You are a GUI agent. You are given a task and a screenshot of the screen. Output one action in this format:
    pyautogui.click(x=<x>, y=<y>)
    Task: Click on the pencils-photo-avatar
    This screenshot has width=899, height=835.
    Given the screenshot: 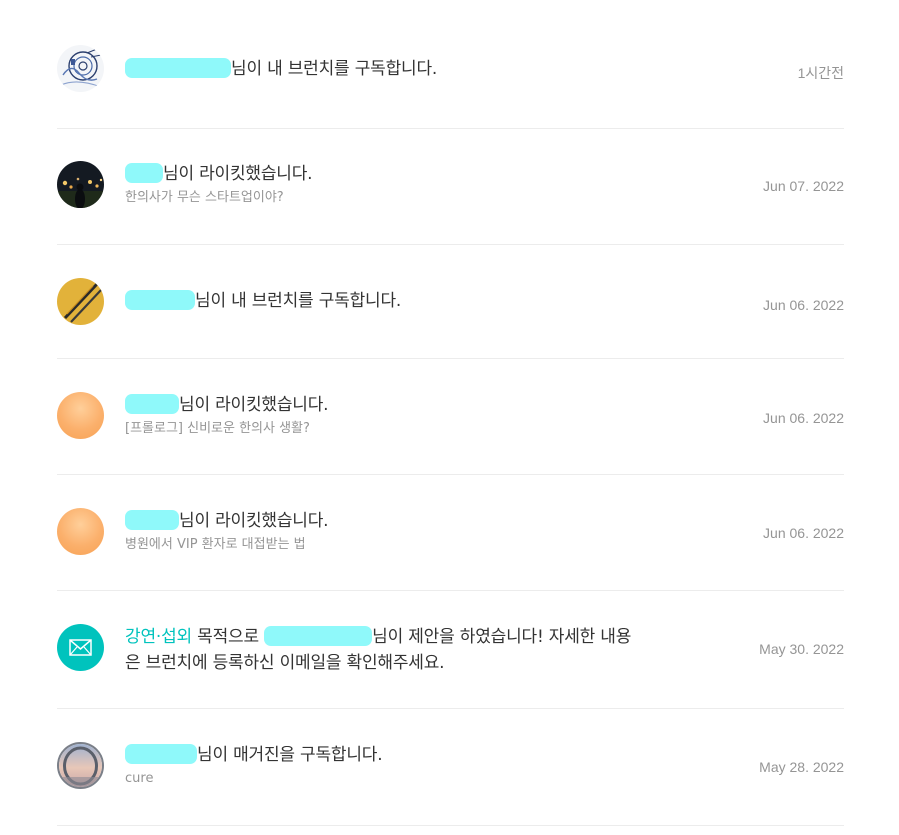 What is the action you would take?
    pyautogui.click(x=80, y=301)
    